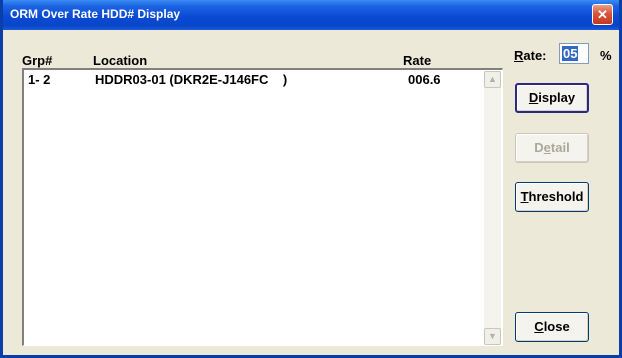 This screenshot has height=358, width=622. What do you see at coordinates (492, 79) in the screenshot?
I see `scroll-up-arrow-icon: ▲` at bounding box center [492, 79].